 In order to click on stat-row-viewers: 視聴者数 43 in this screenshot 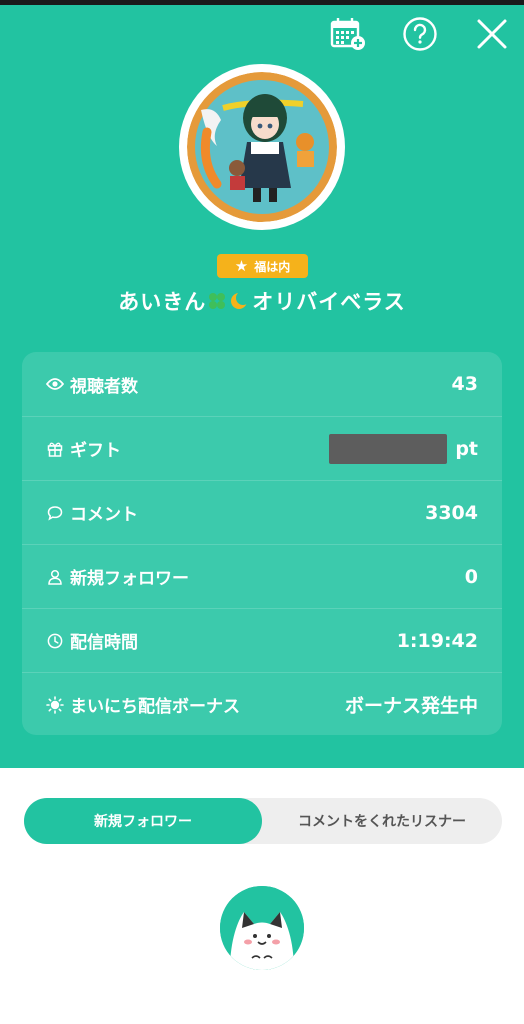, I will do `click(262, 384)`.